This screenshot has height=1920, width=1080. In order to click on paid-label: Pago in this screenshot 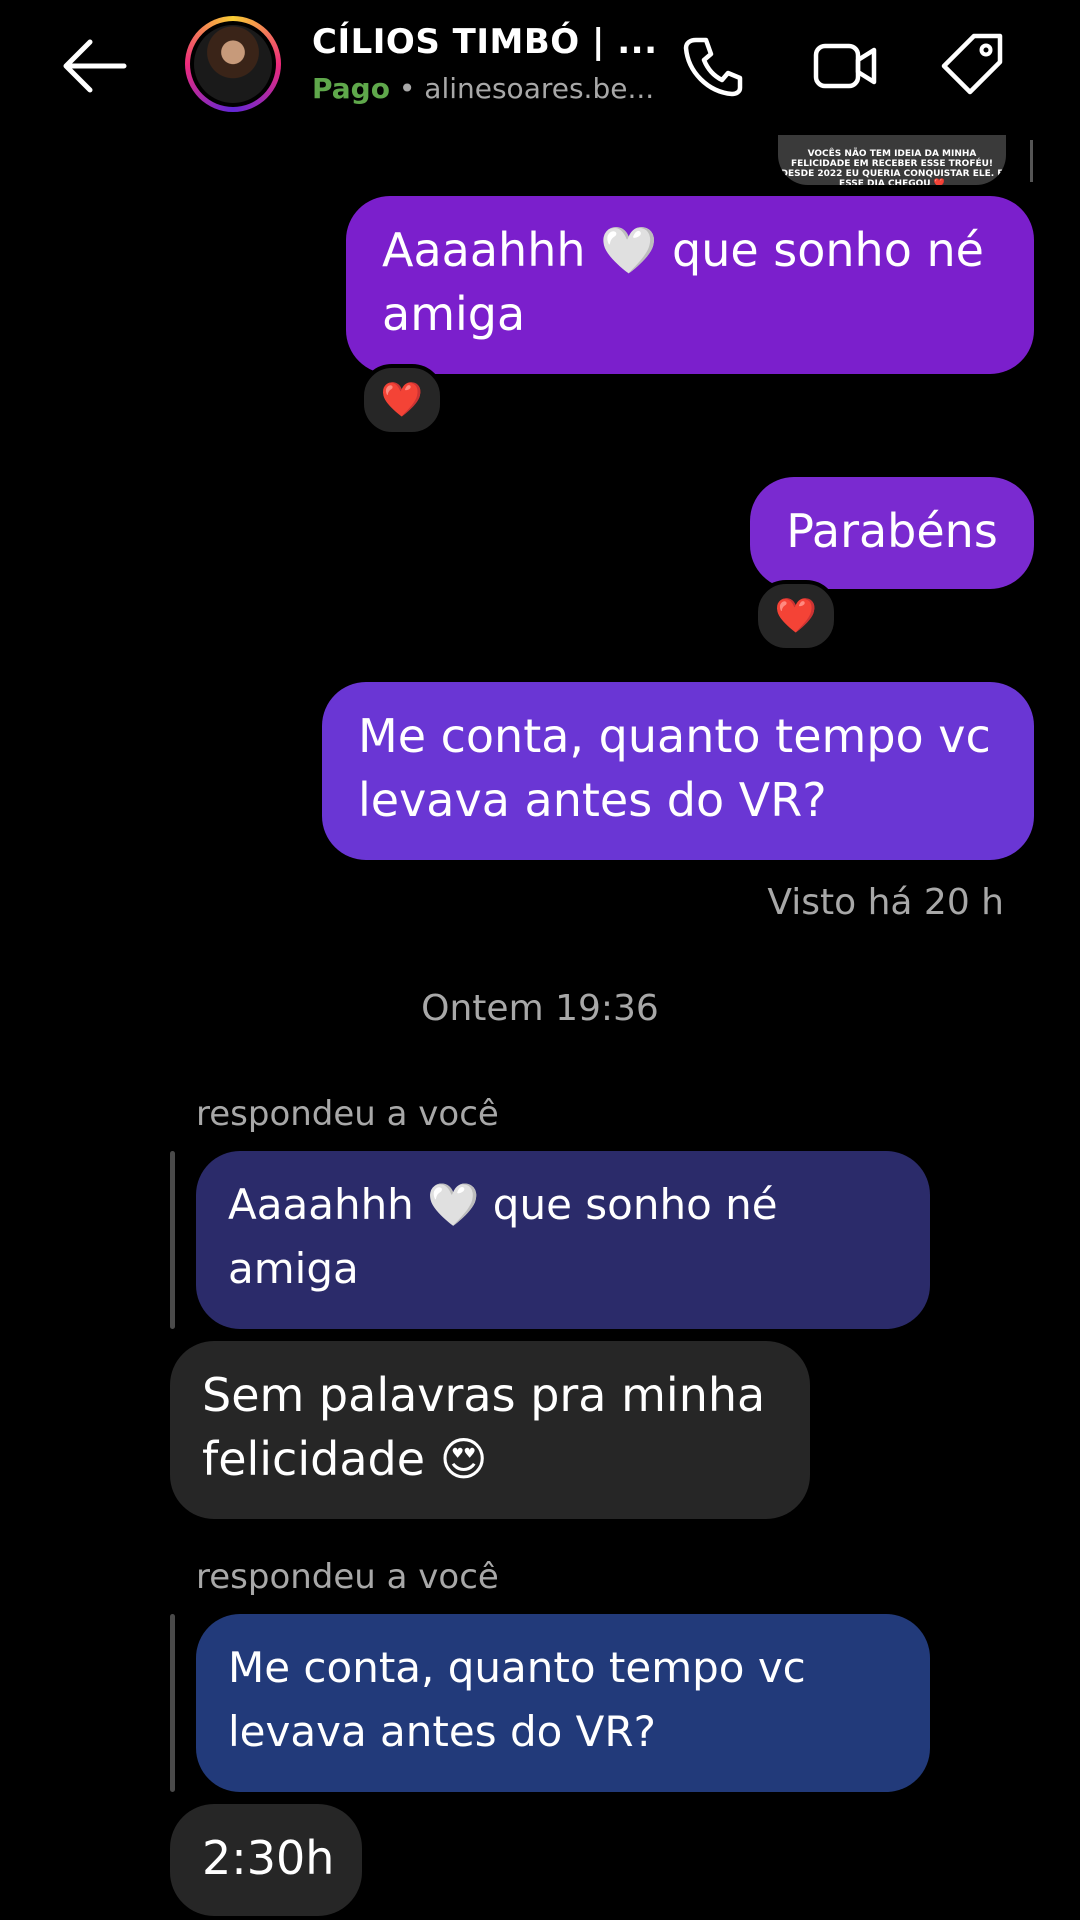, I will do `click(351, 88)`.